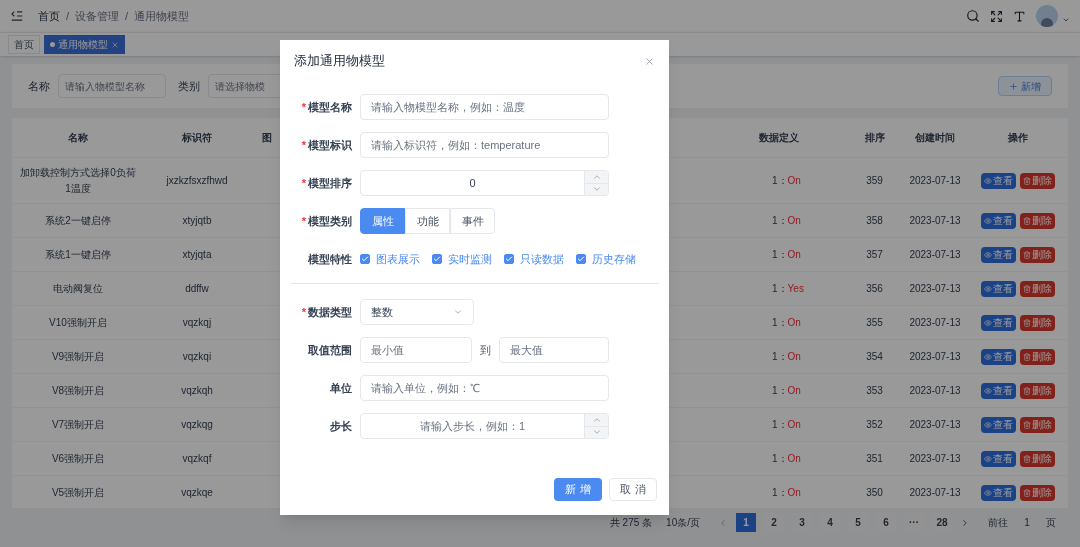 Image resolution: width=1080 pixels, height=547 pixels. I want to click on field-label: 步长, so click(341, 426).